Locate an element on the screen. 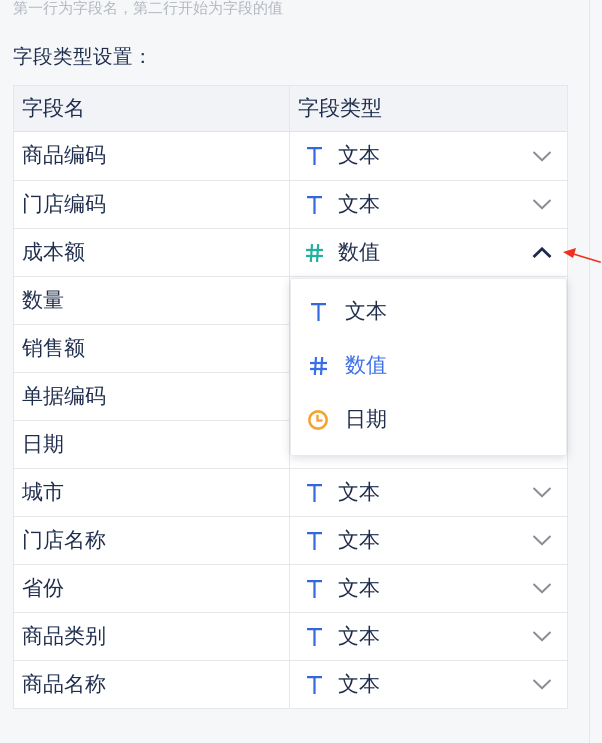  table-cell: 销售额 is located at coordinates (152, 348).